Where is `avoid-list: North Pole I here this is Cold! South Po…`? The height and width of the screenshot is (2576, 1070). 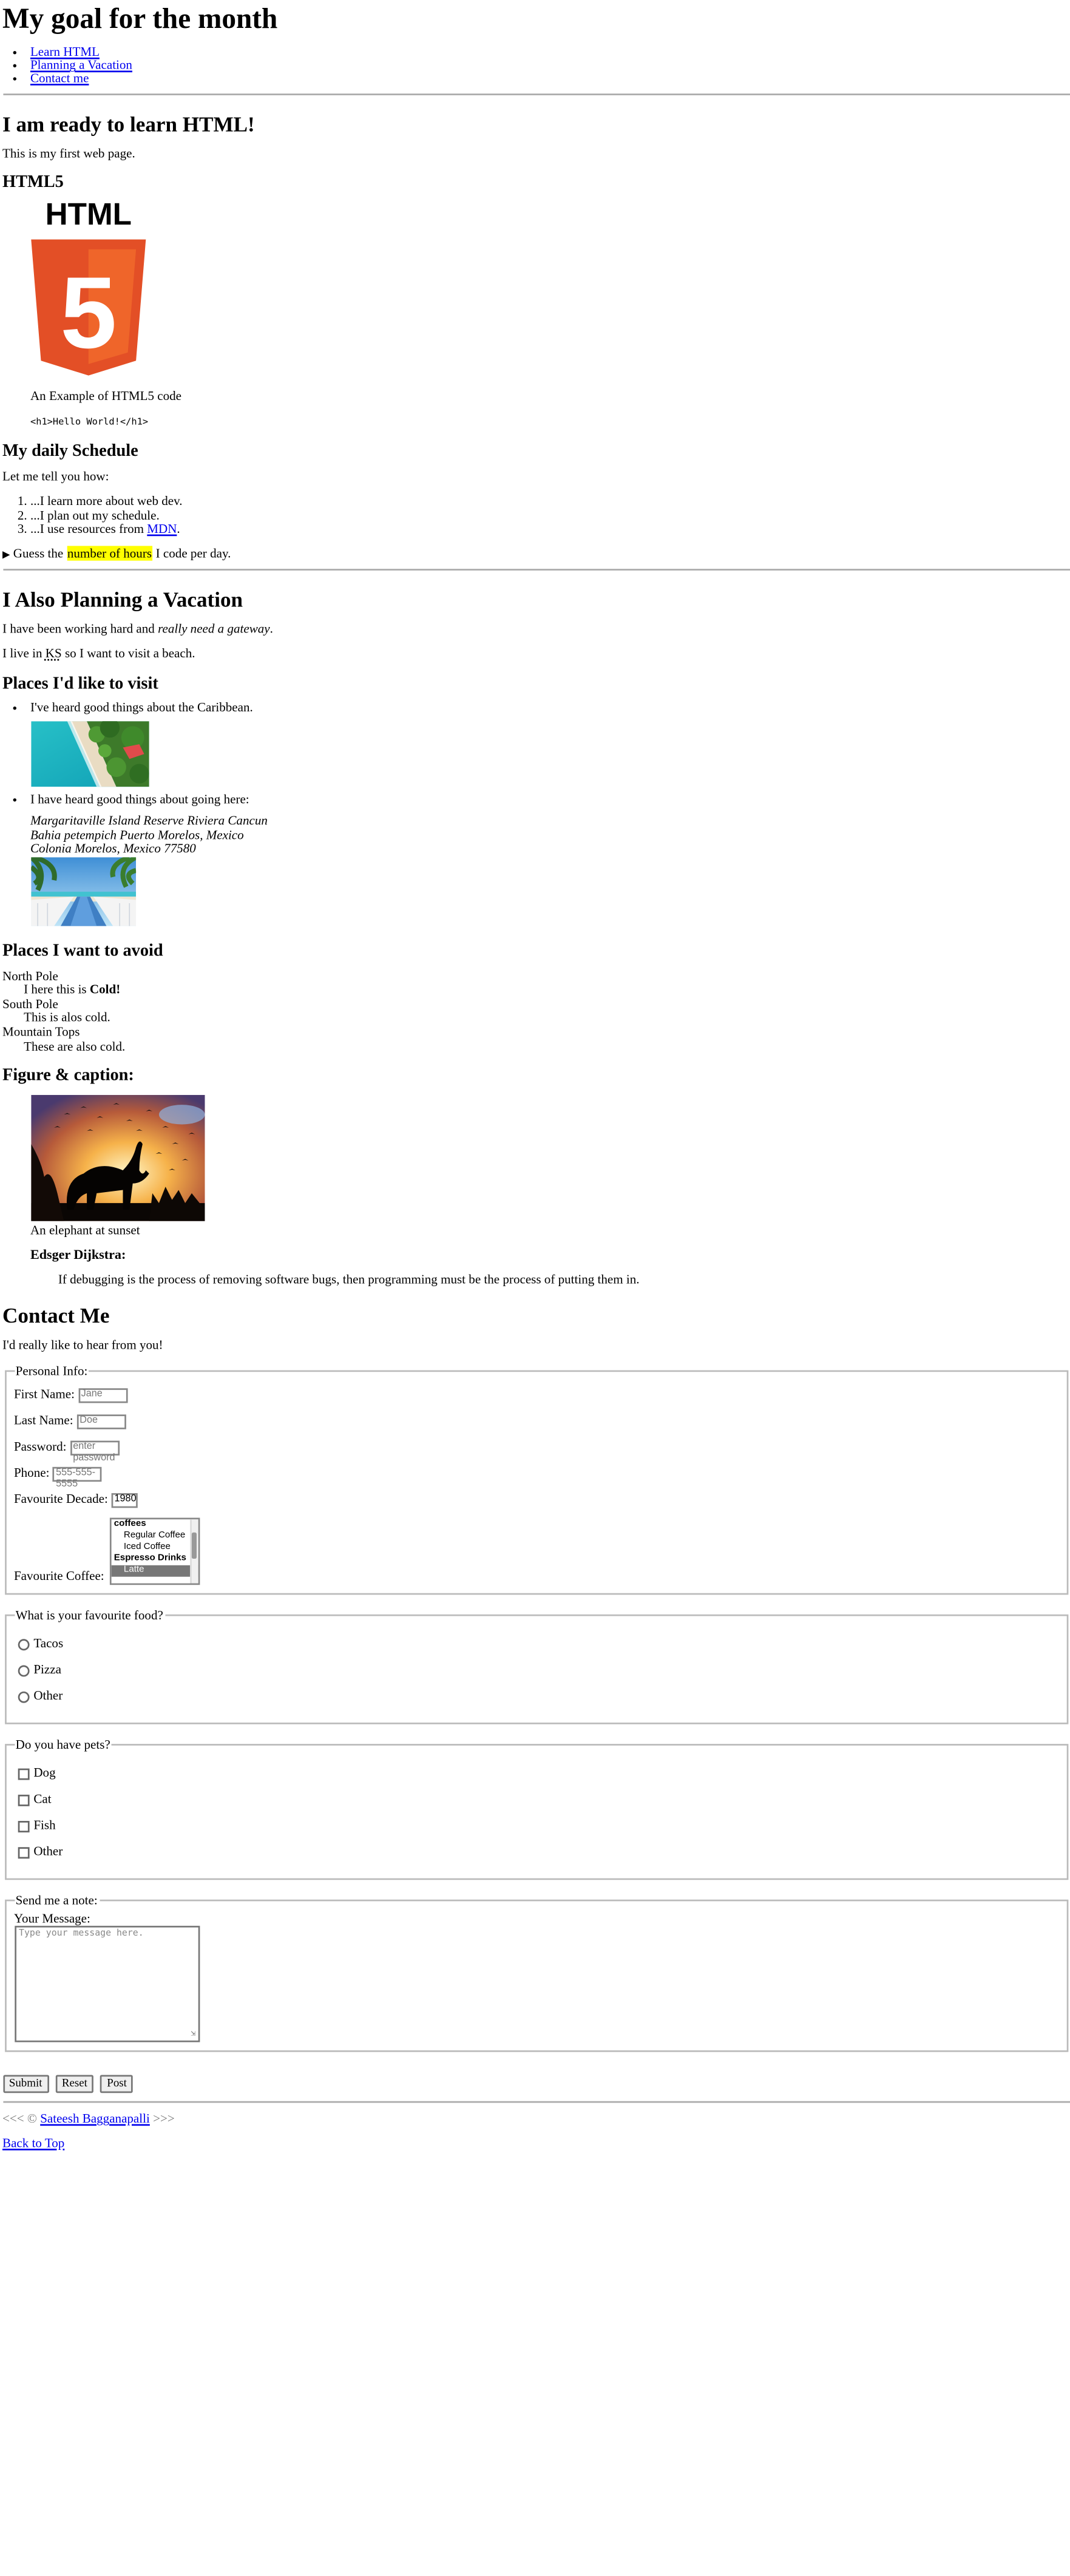 avoid-list: North Pole I here this is Cold! South Po… is located at coordinates (536, 1011).